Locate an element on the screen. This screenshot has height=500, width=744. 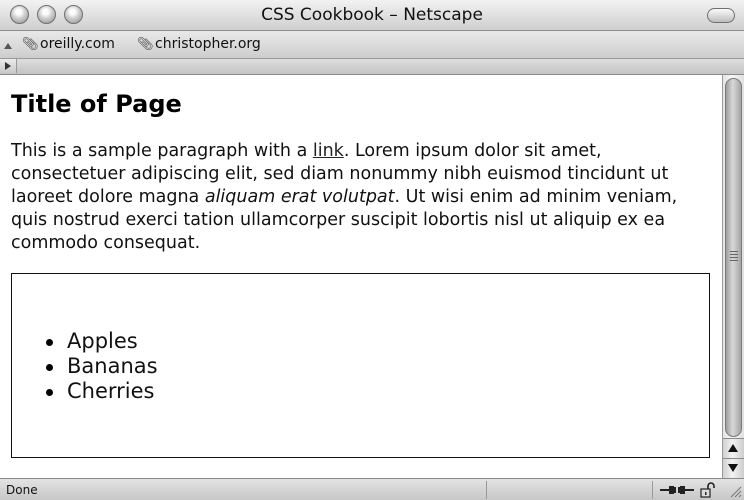
page-title: Title of Page is located at coordinates (96, 104).